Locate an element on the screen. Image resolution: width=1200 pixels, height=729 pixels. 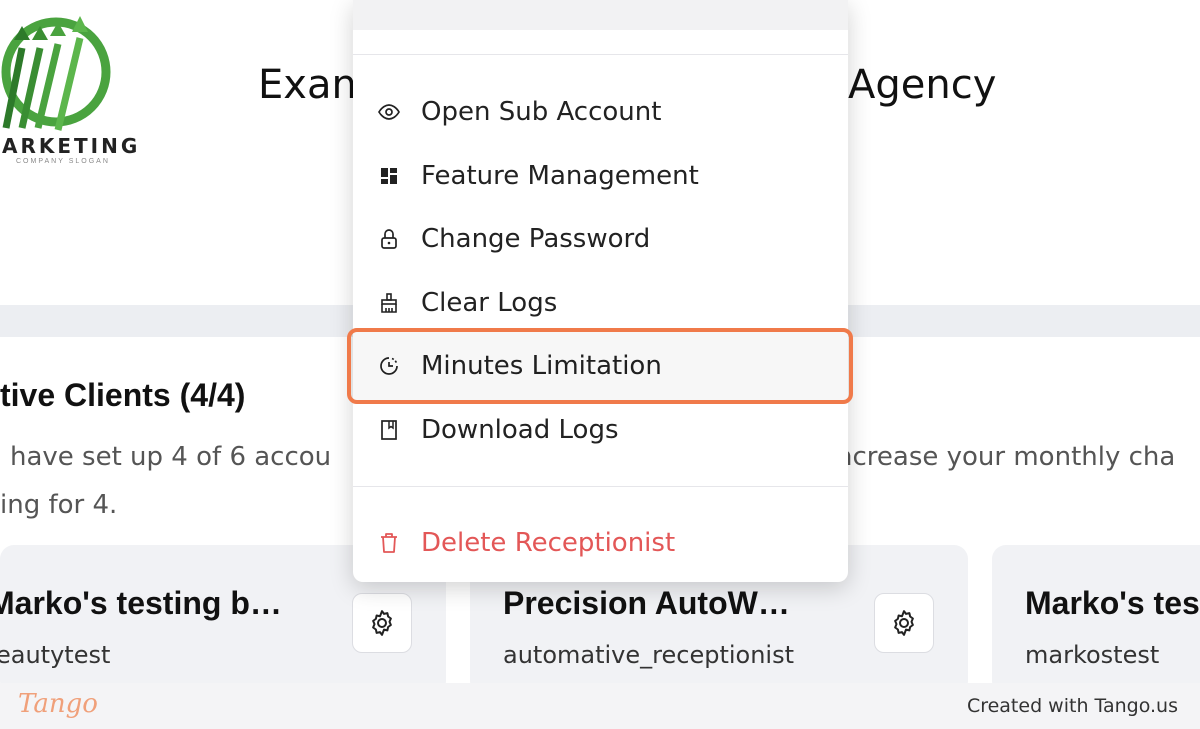
menu-header-strip is located at coordinates (600, 15).